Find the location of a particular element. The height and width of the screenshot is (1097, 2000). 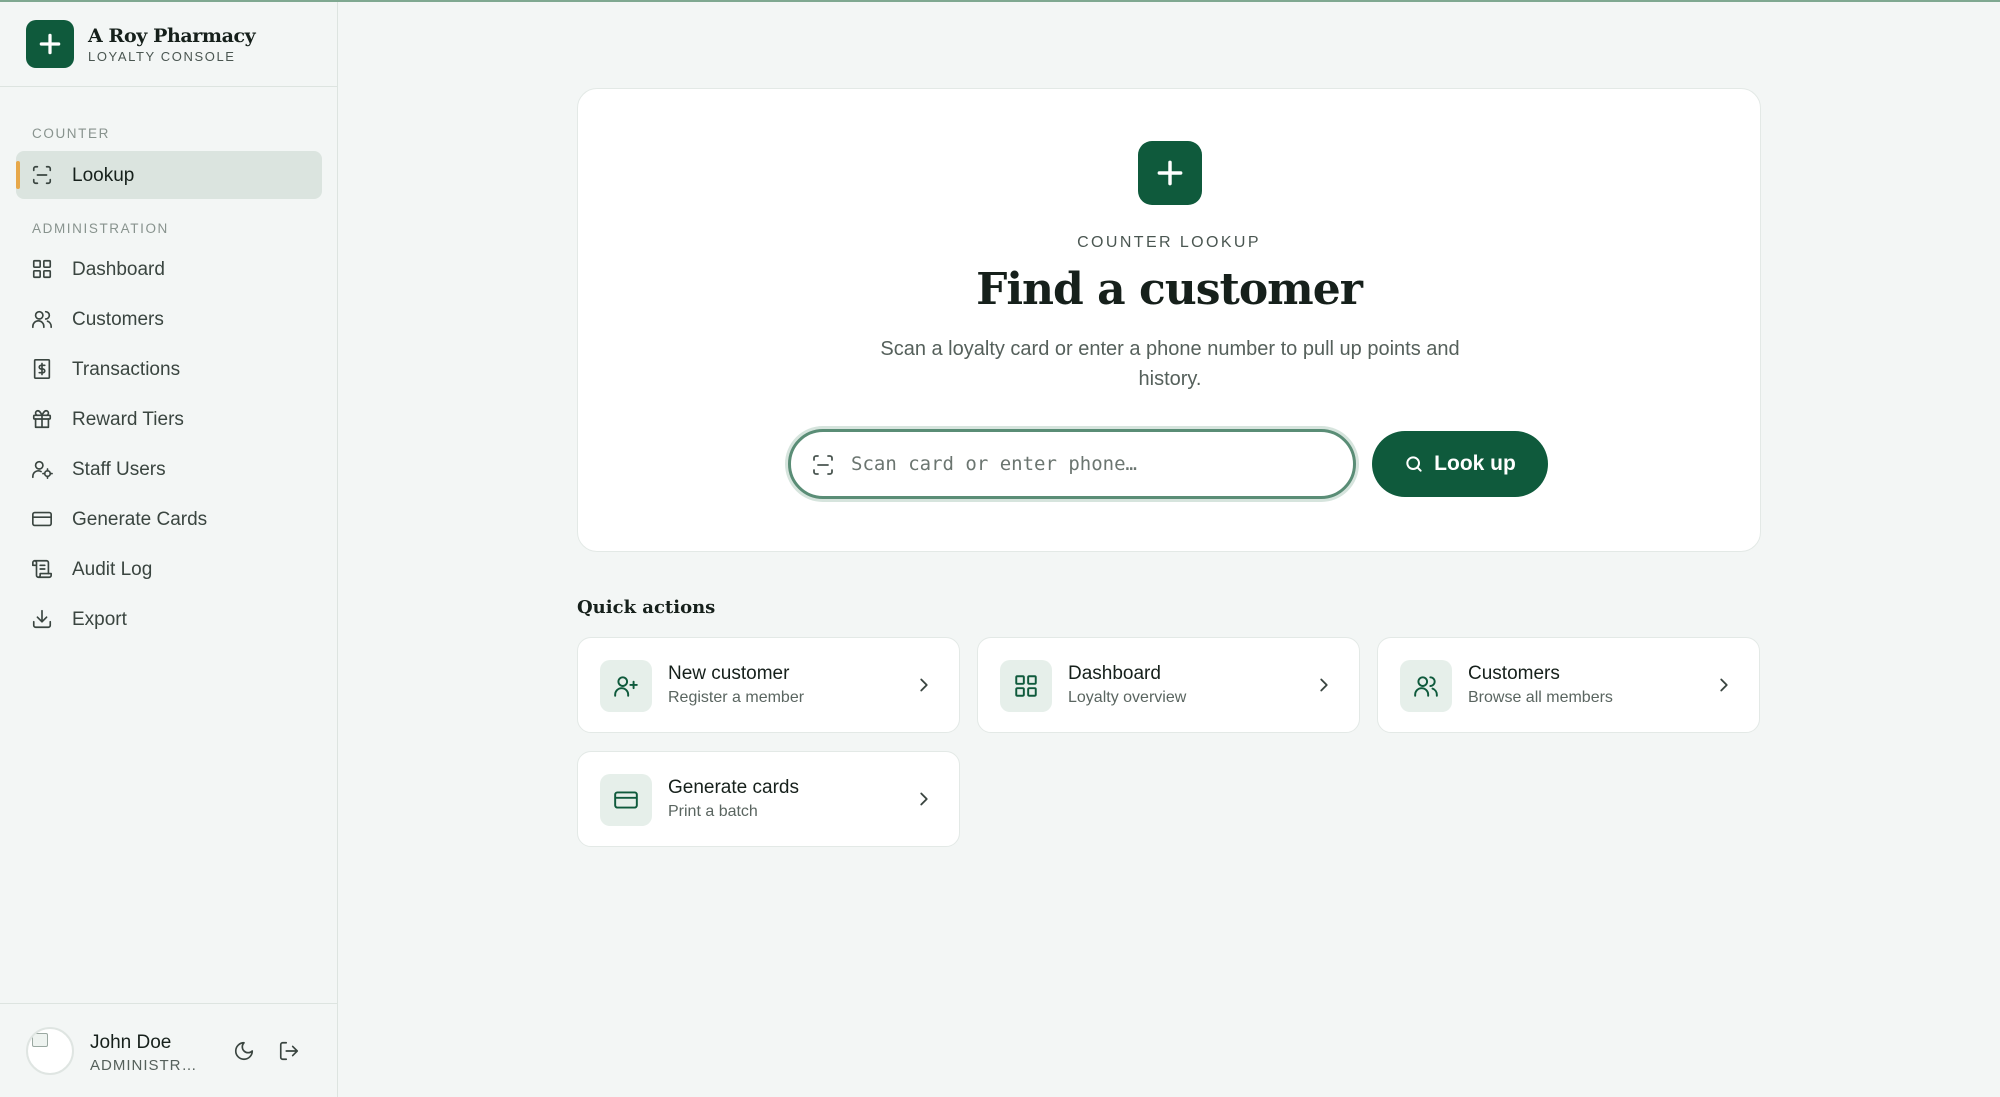

quick-action-customers: Customers Browse all members is located at coordinates (1568, 685).